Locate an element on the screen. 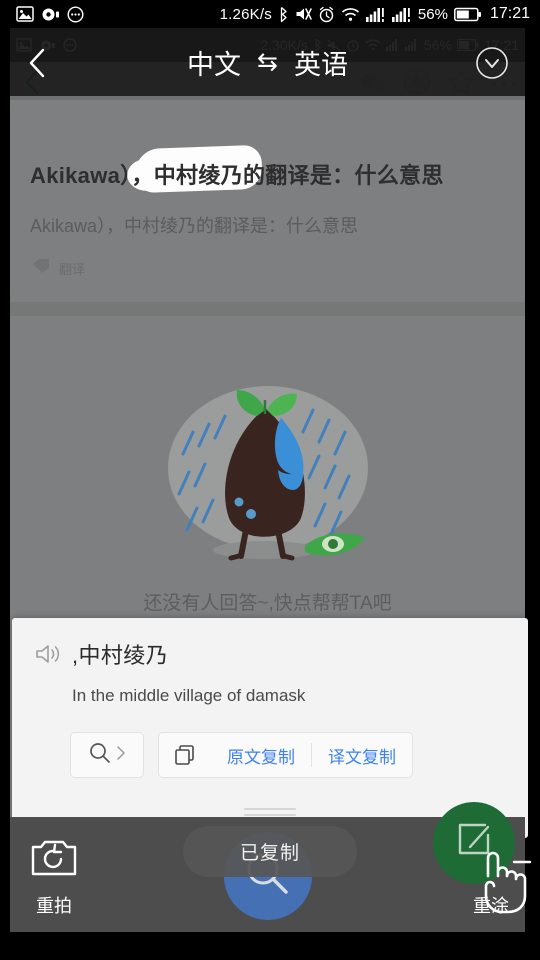 Image resolution: width=540 pixels, height=960 pixels. copy-icon is located at coordinates (185, 755).